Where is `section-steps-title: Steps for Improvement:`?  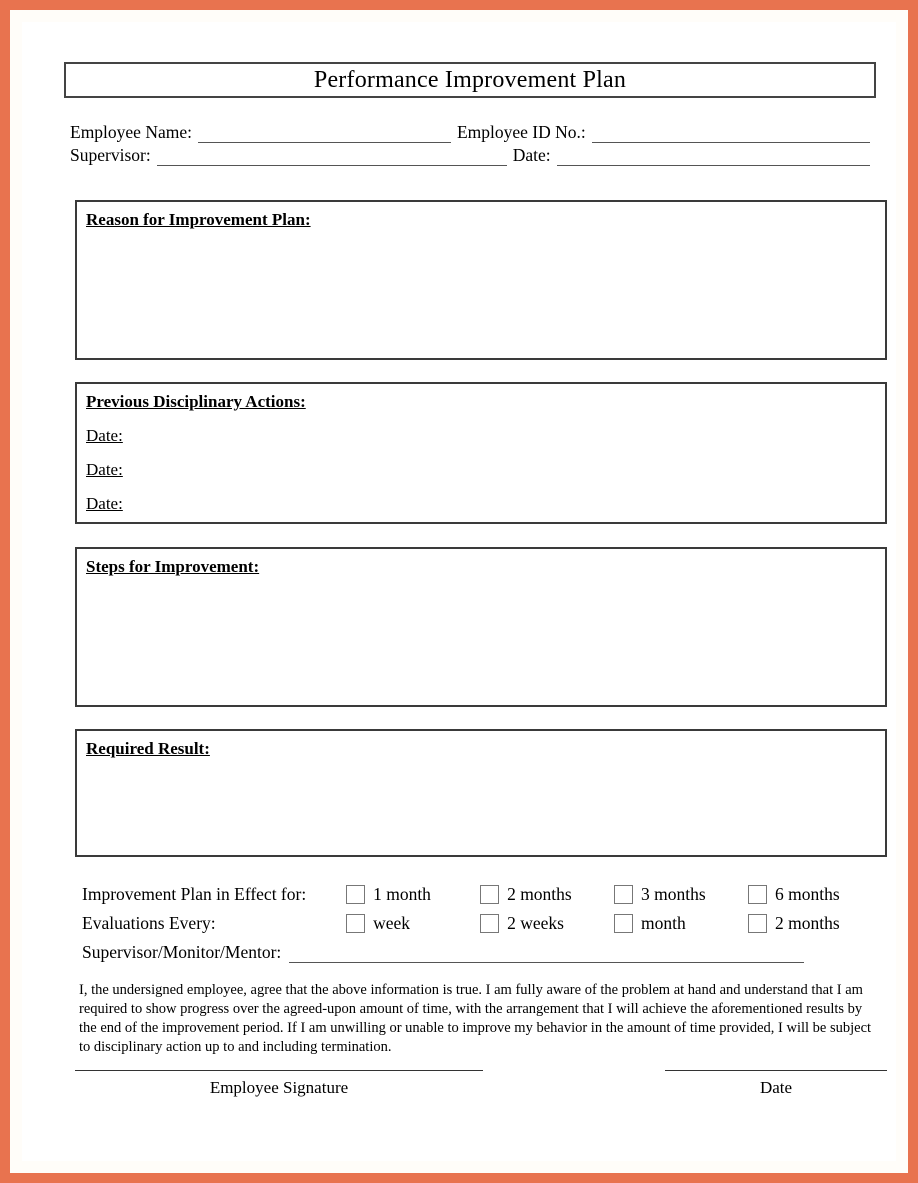
section-steps-title: Steps for Improvement: is located at coordinates (173, 566).